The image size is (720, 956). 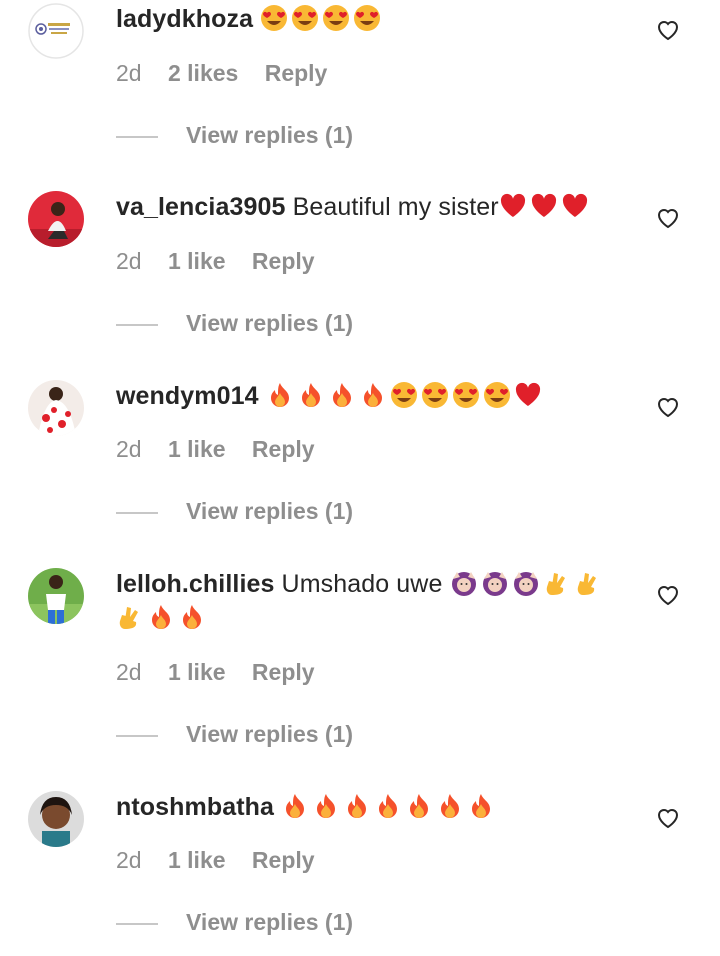 I want to click on comment-username: wendym014, so click(x=187, y=396).